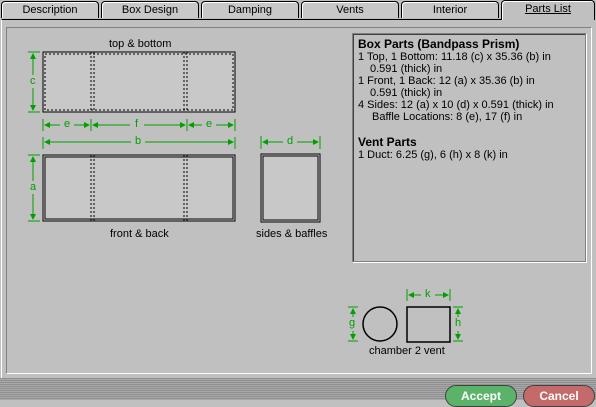 The width and height of the screenshot is (596, 407). Describe the element at coordinates (387, 142) in the screenshot. I see `vent-parts-heading: Vent Parts` at that location.